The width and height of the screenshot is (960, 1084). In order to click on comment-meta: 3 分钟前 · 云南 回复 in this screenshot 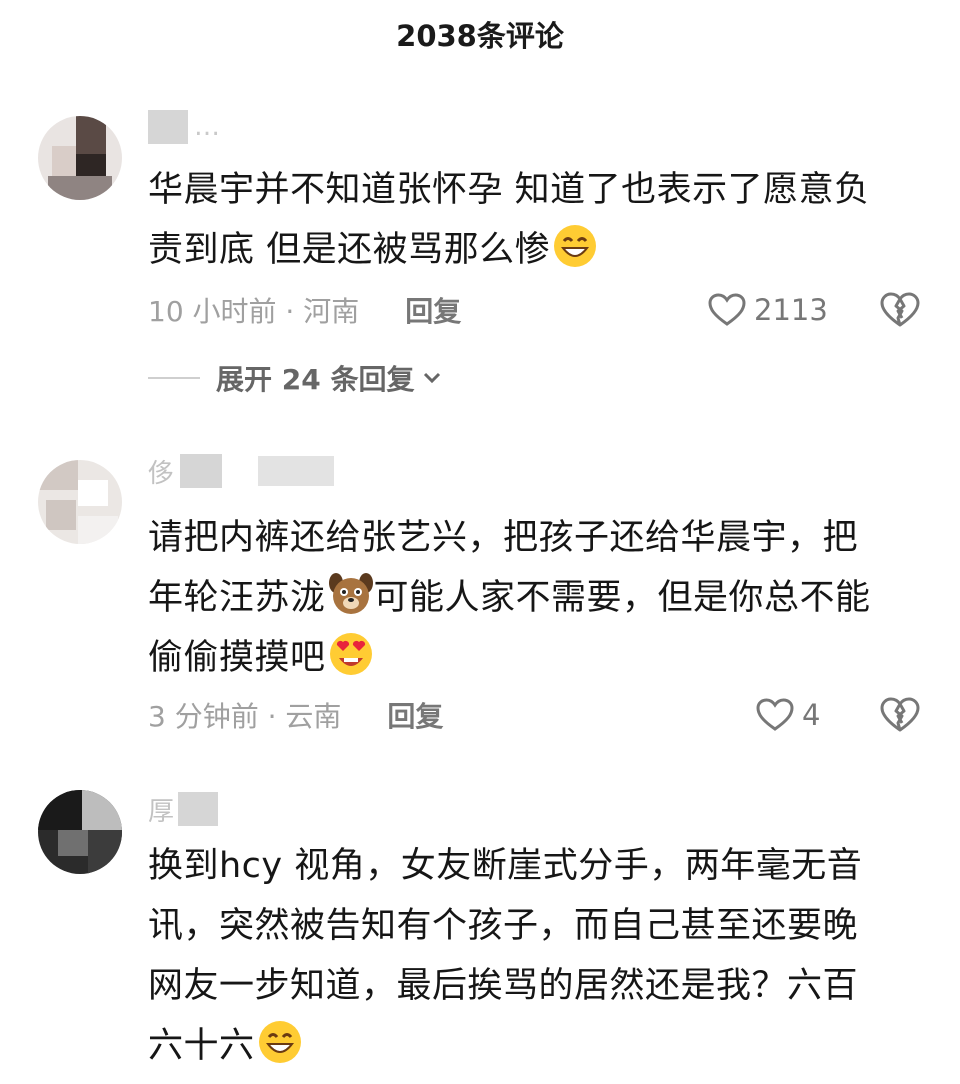, I will do `click(295, 715)`.